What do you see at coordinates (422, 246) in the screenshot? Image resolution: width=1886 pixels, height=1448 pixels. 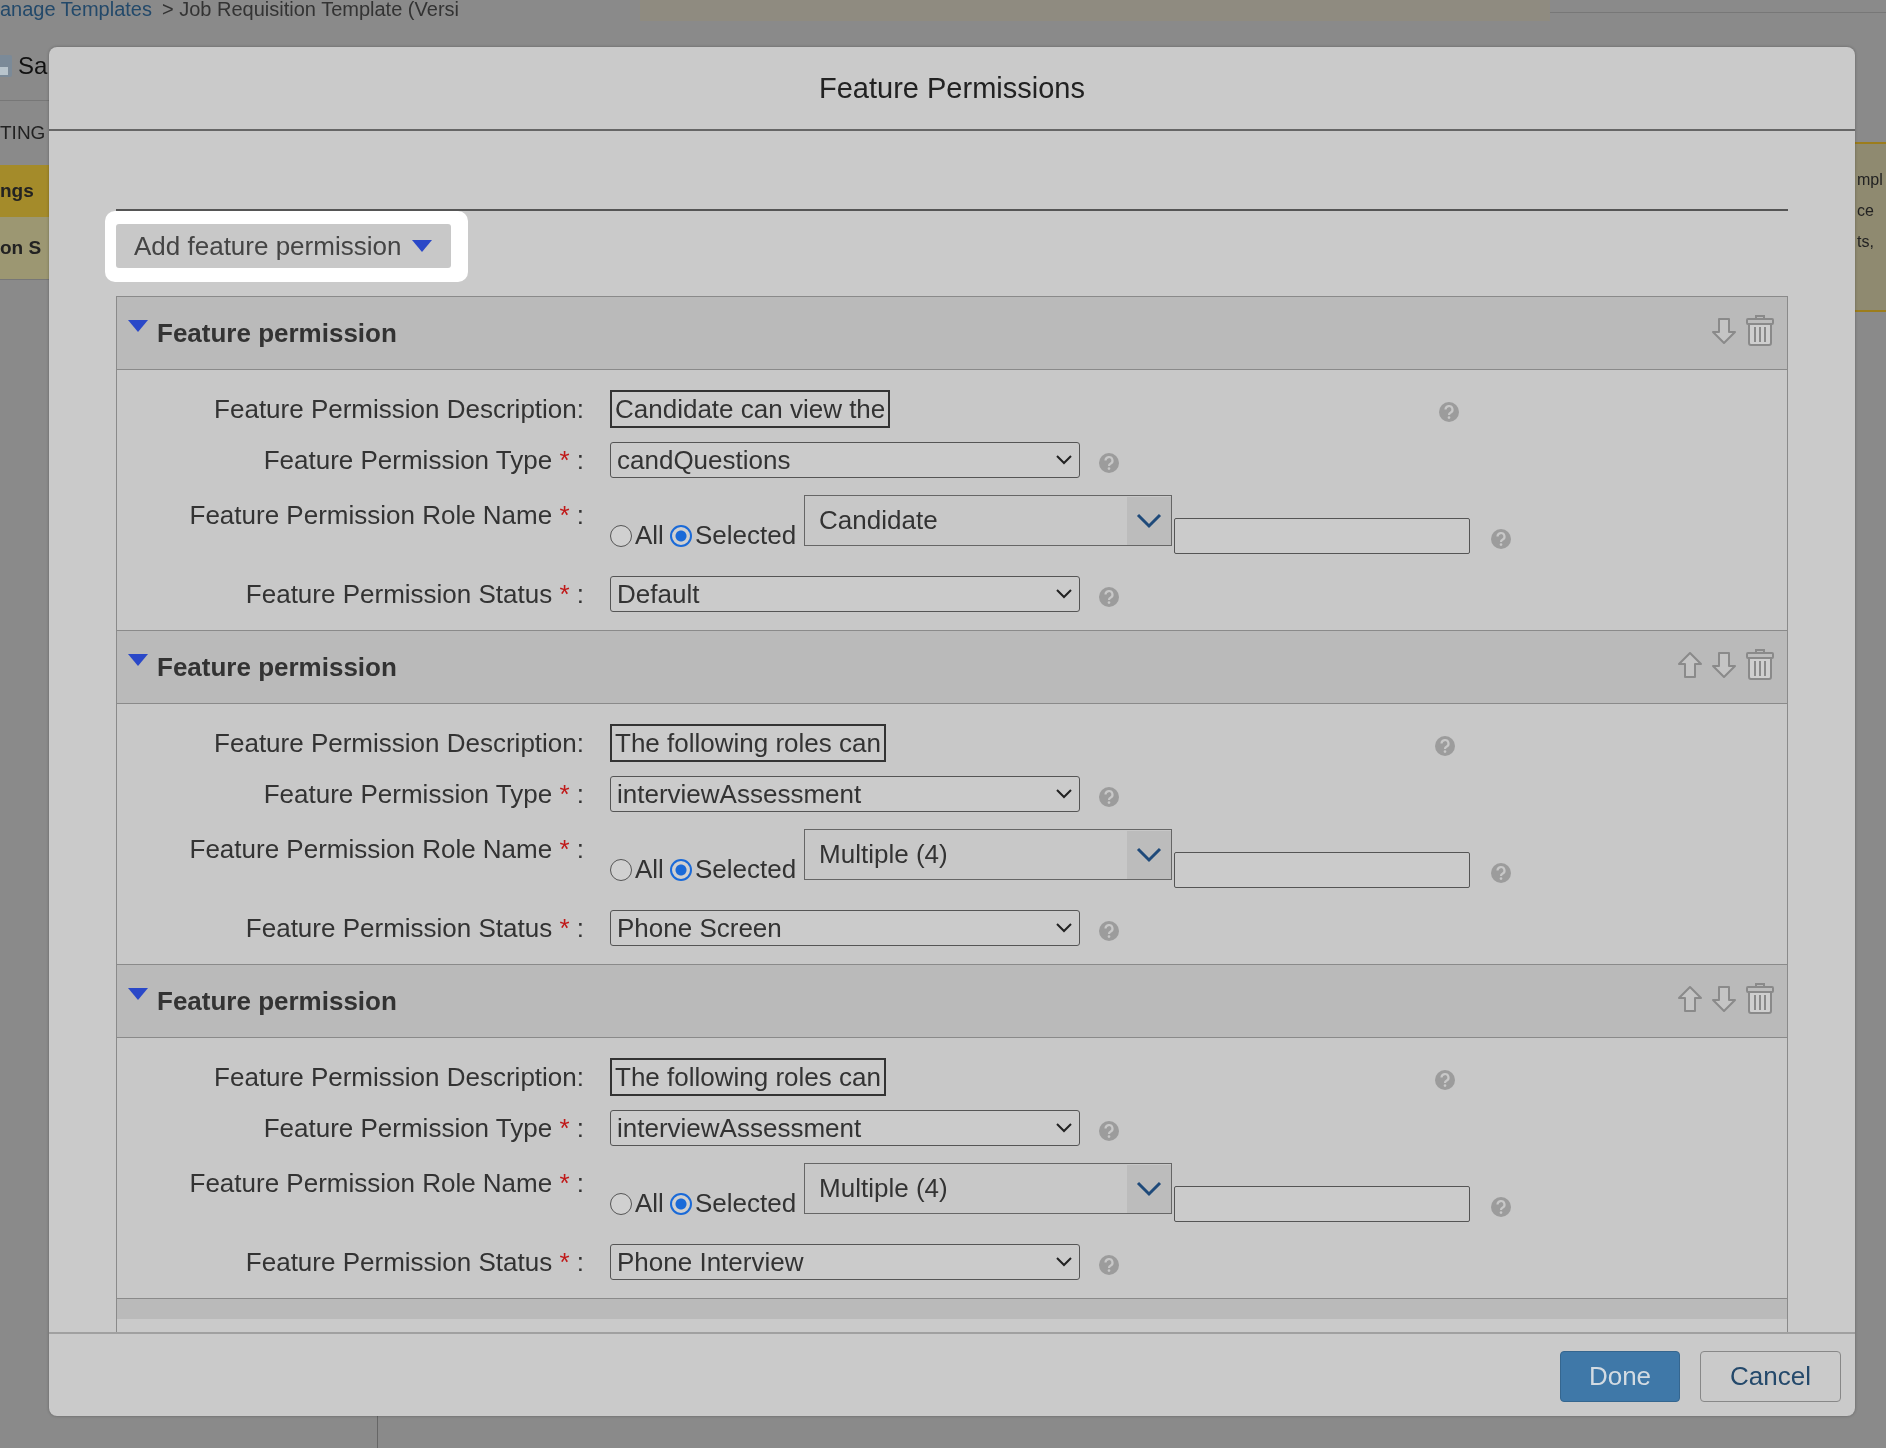 I see `caret-icon` at bounding box center [422, 246].